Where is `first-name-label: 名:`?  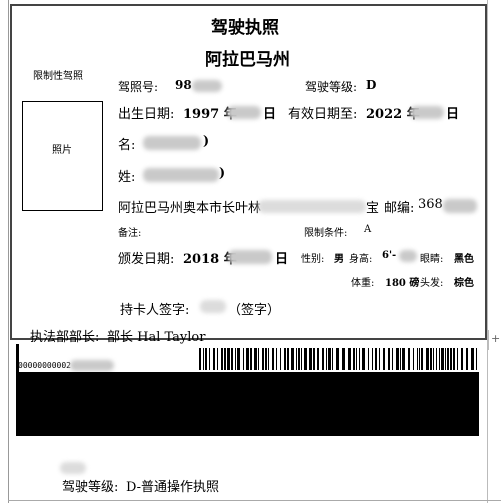 first-name-label: 名: is located at coordinates (127, 145).